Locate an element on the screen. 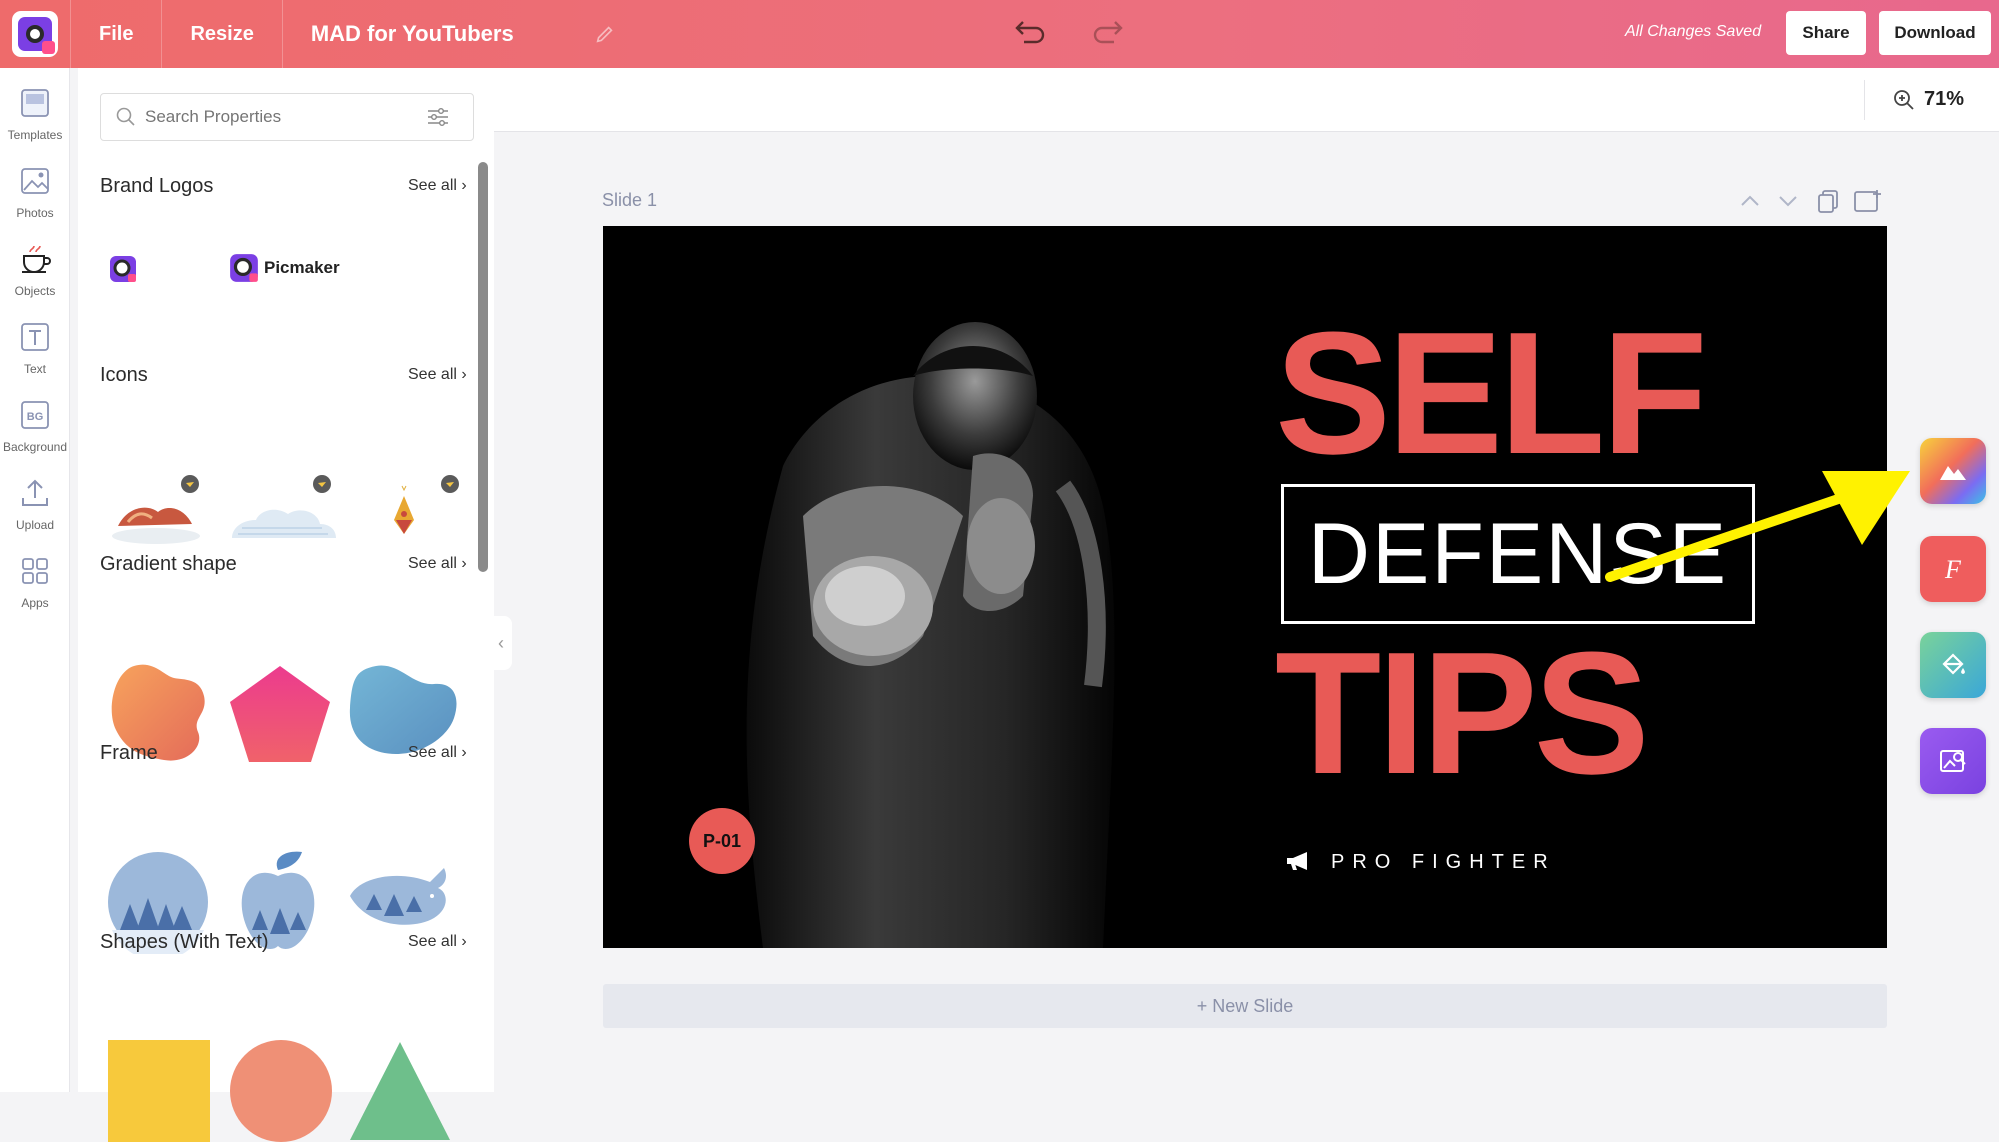  tagline: PRO FIGHTER is located at coordinates (1443, 862).